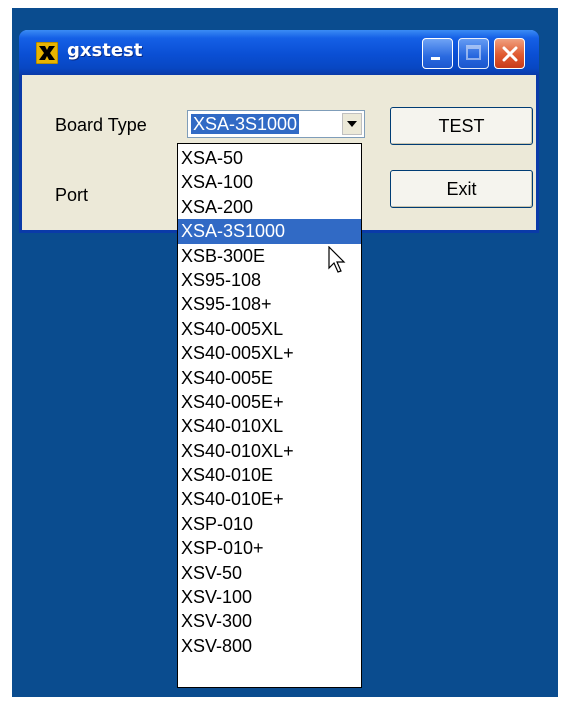 The height and width of the screenshot is (705, 566). What do you see at coordinates (72, 195) in the screenshot?
I see `port-label: Port` at bounding box center [72, 195].